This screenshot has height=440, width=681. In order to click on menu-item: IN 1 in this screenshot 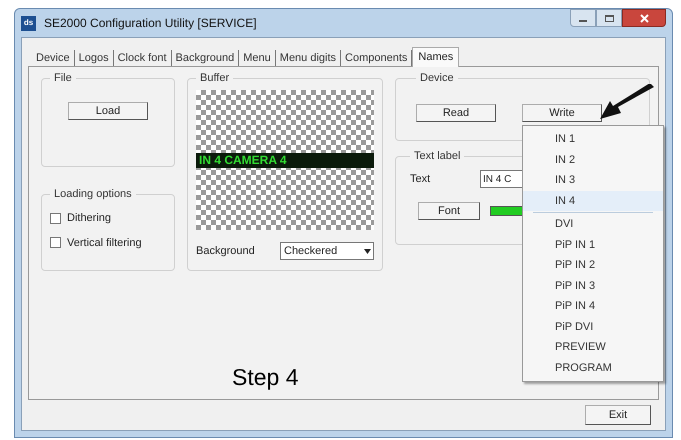, I will do `click(593, 139)`.